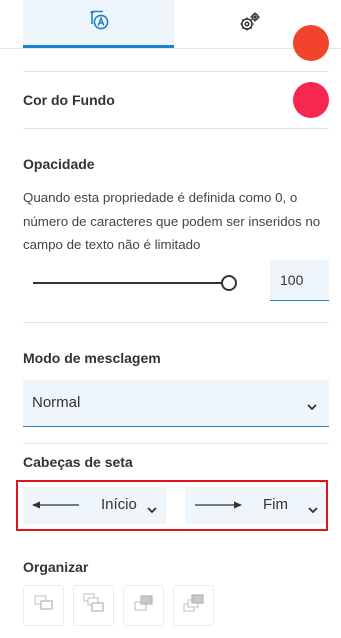 The image size is (341, 638). I want to click on opacity-value-input: 100, so click(299, 280).